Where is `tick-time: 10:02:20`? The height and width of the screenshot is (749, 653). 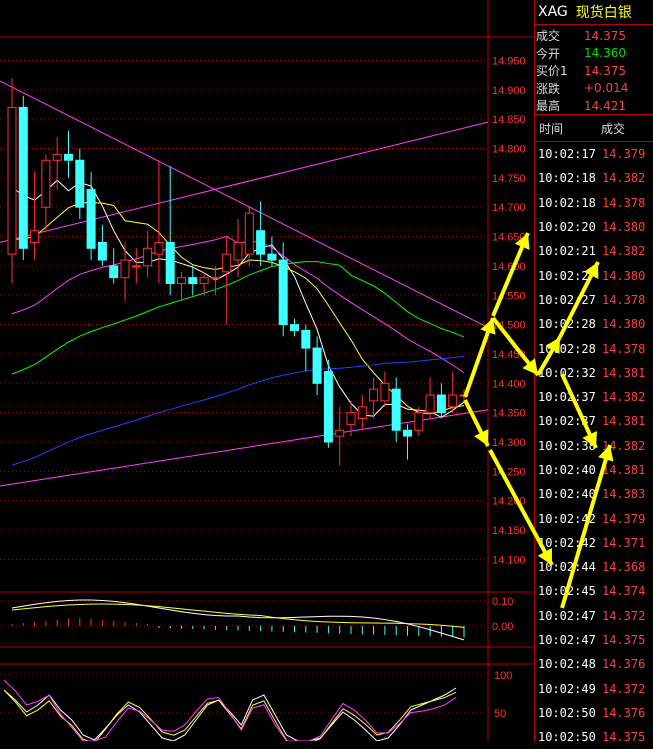 tick-time: 10:02:20 is located at coordinates (567, 227).